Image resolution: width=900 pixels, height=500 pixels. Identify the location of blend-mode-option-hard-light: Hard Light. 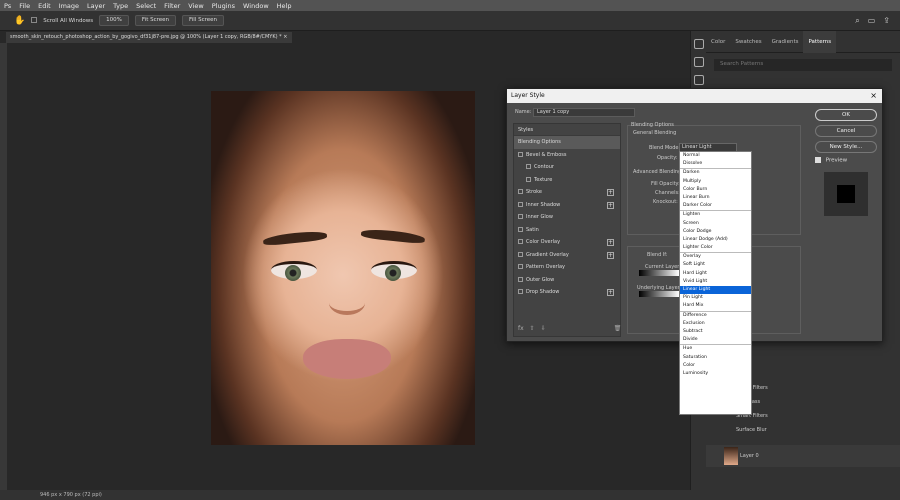
(715, 274).